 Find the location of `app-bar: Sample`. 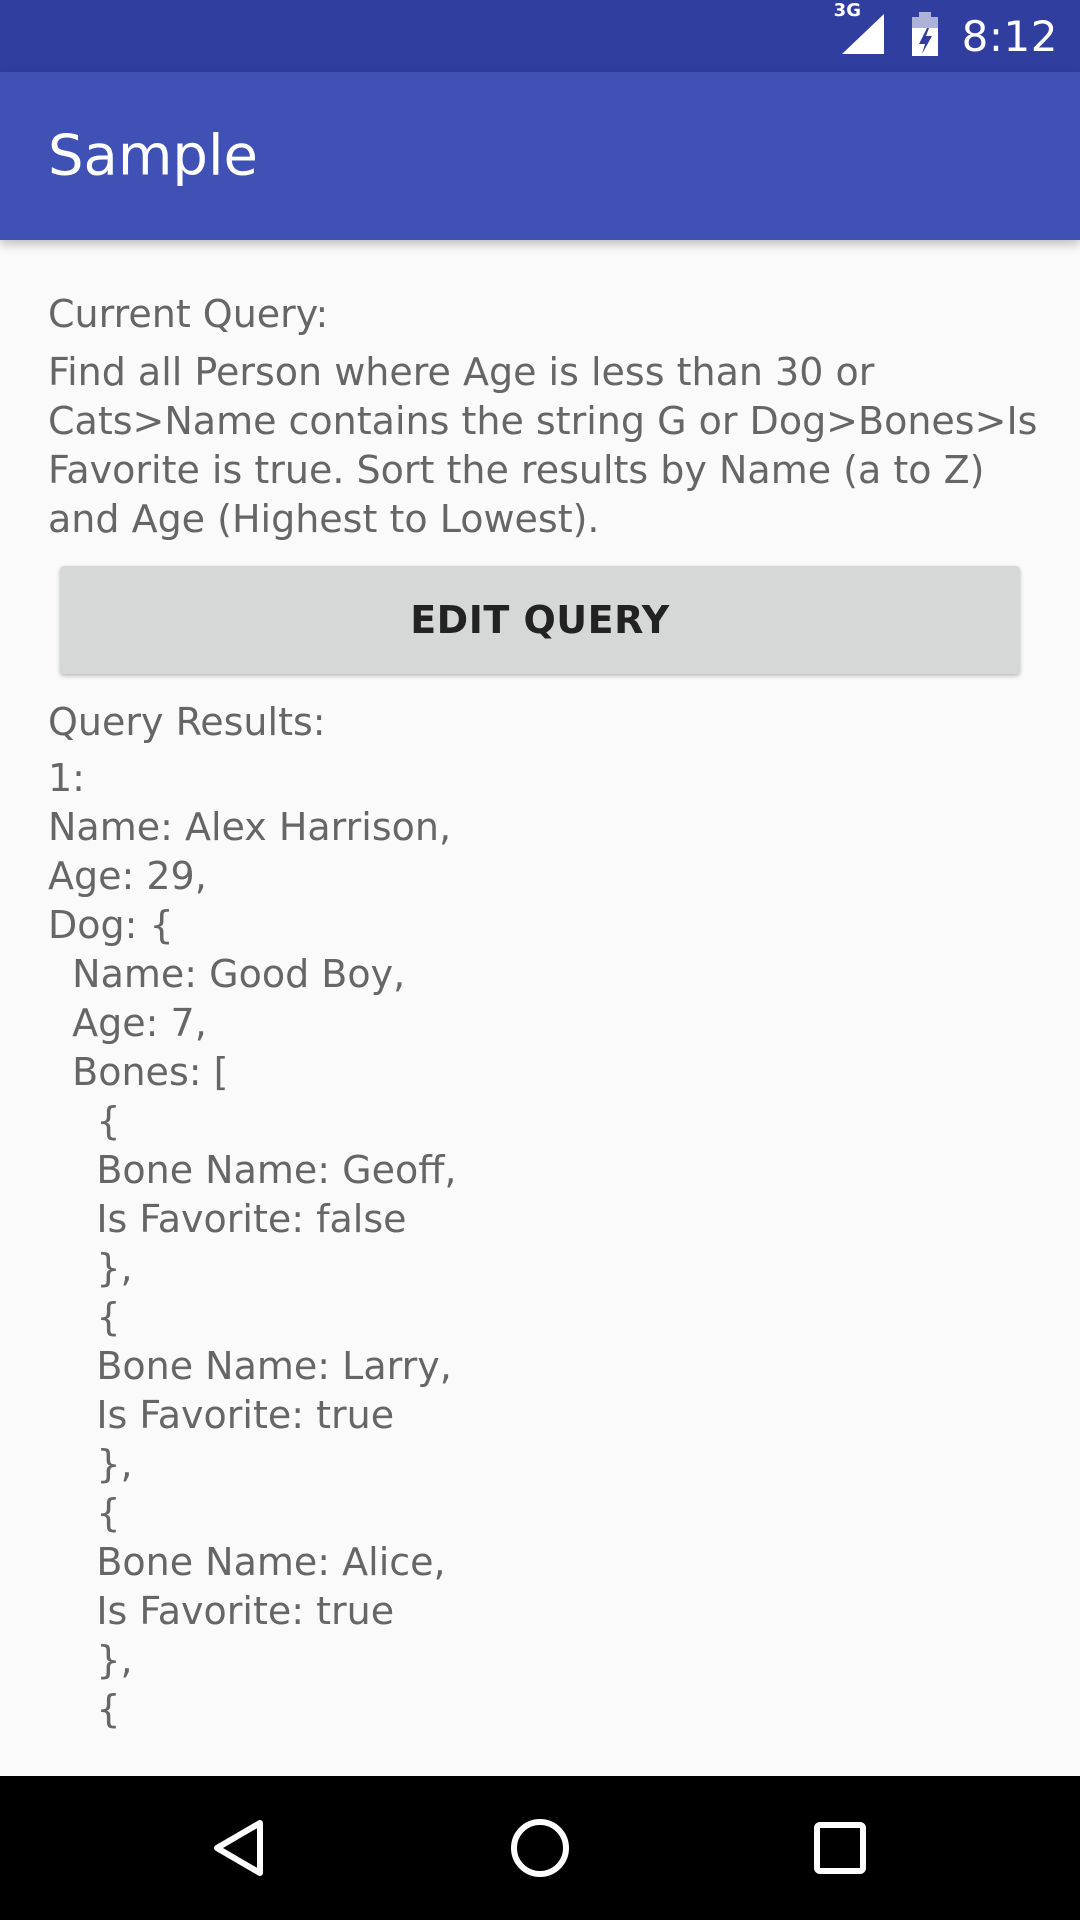

app-bar: Sample is located at coordinates (540, 156).